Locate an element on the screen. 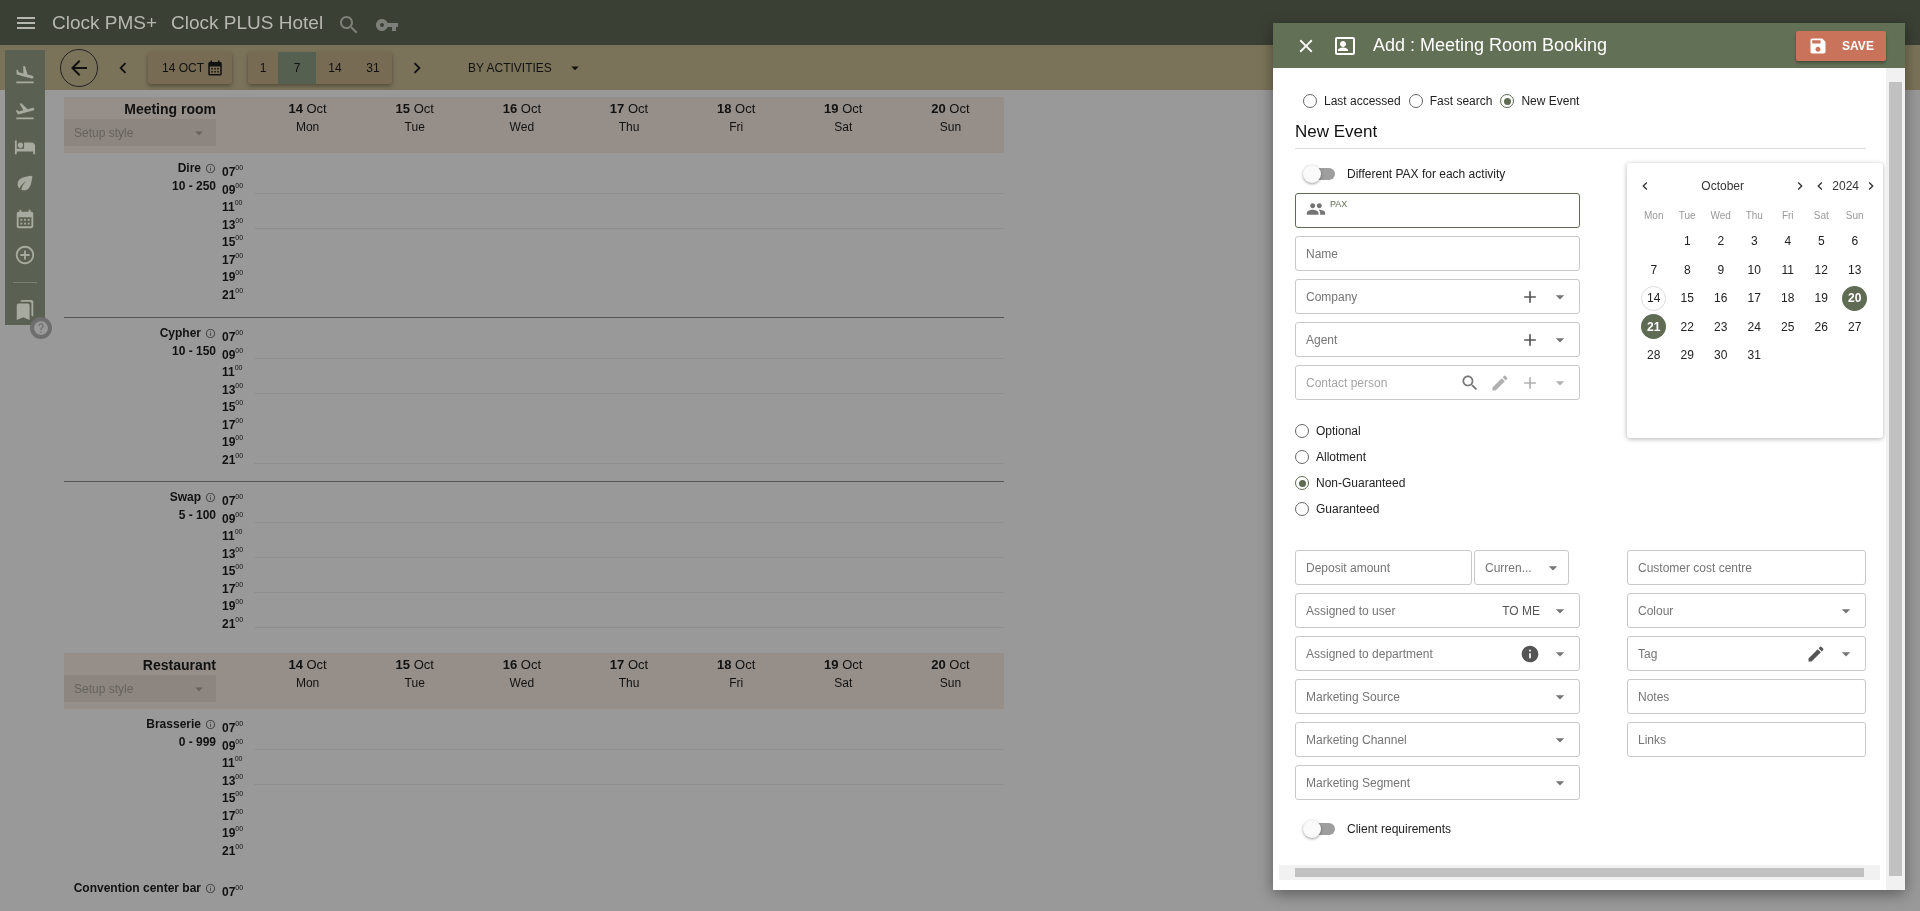 The height and width of the screenshot is (911, 1920). search-mode-radio: Last accessed is located at coordinates (1352, 101).